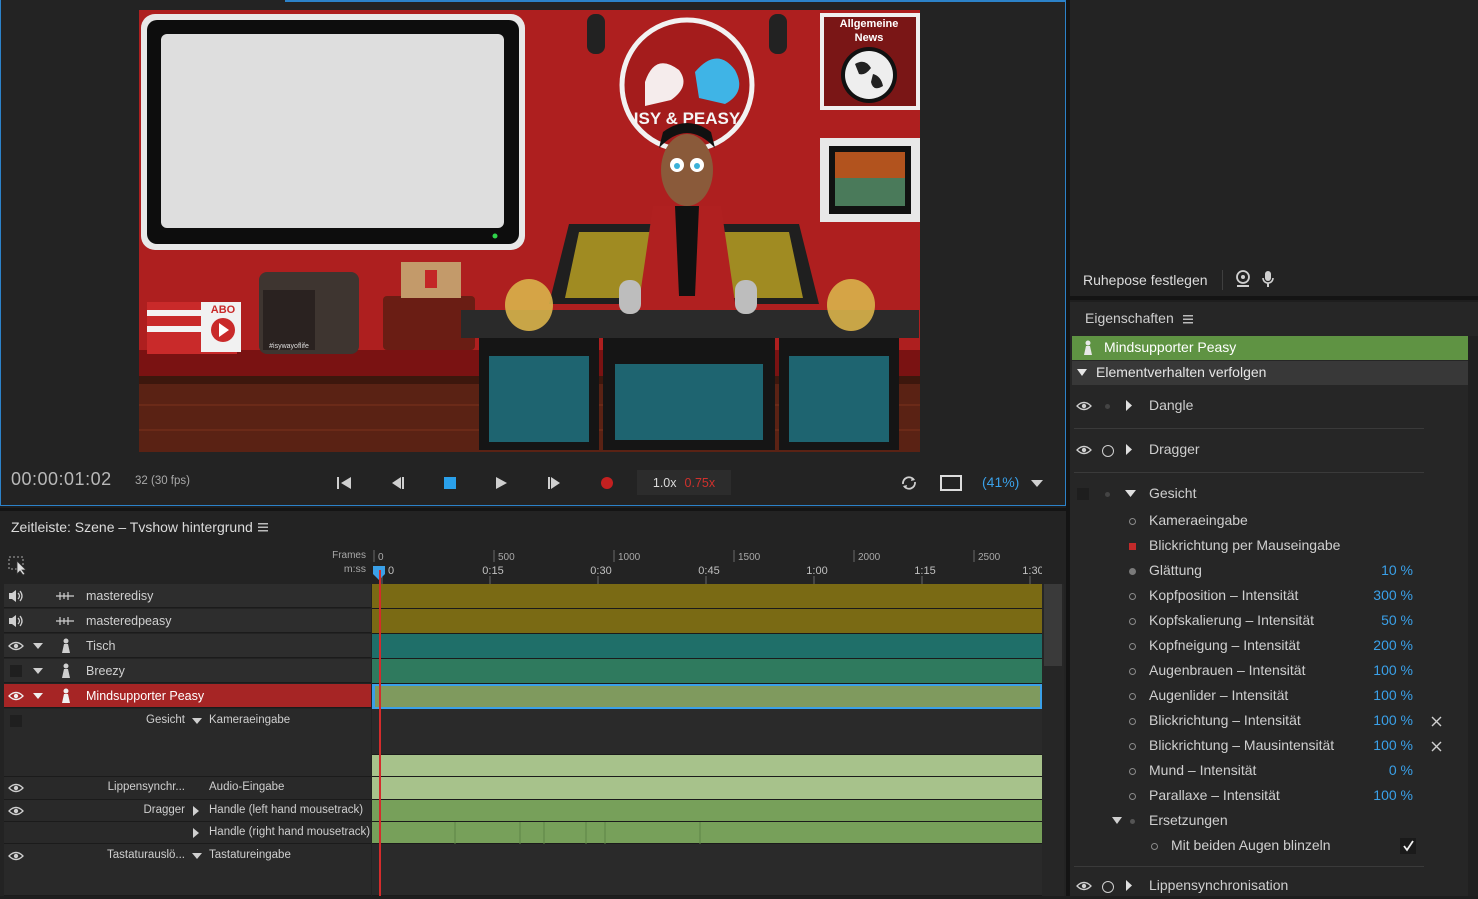 The height and width of the screenshot is (899, 1478). I want to click on lane-gesicht-clip, so click(707, 766).